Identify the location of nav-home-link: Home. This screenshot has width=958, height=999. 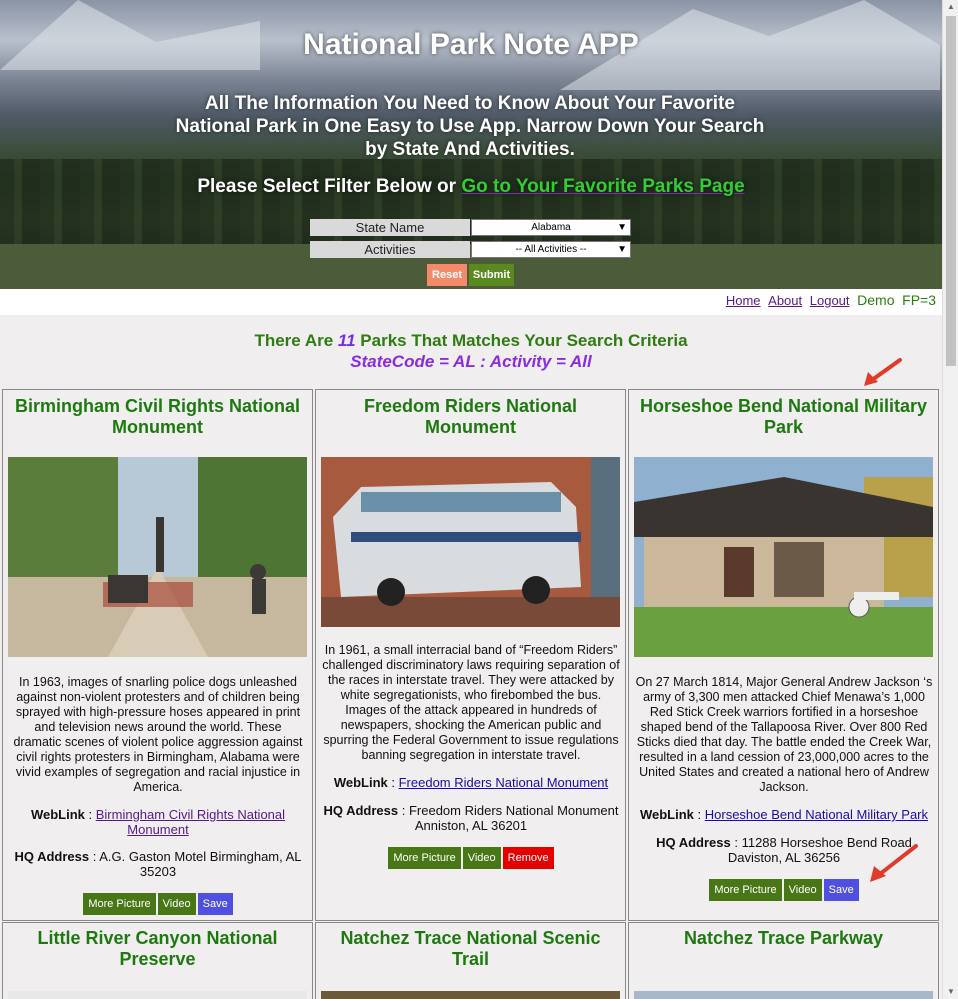
(743, 300).